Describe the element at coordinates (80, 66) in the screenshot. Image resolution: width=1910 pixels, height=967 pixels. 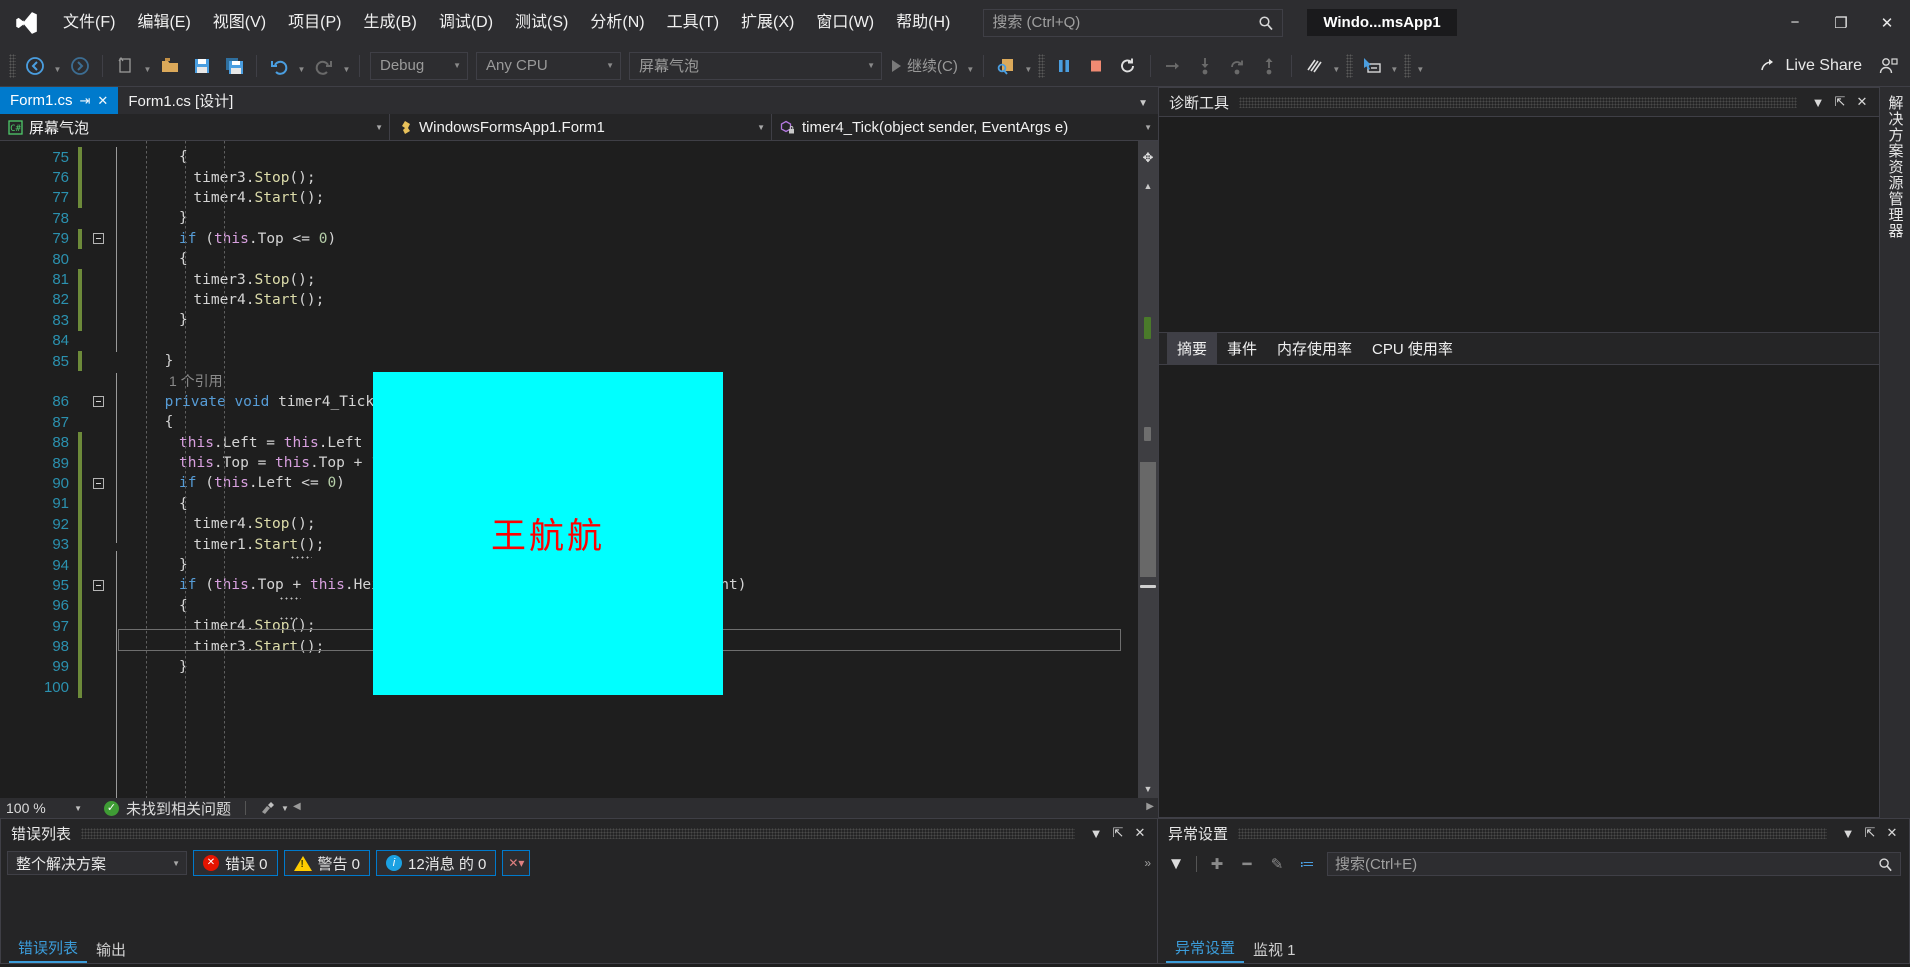
I see `arrow-forward-icon` at that location.